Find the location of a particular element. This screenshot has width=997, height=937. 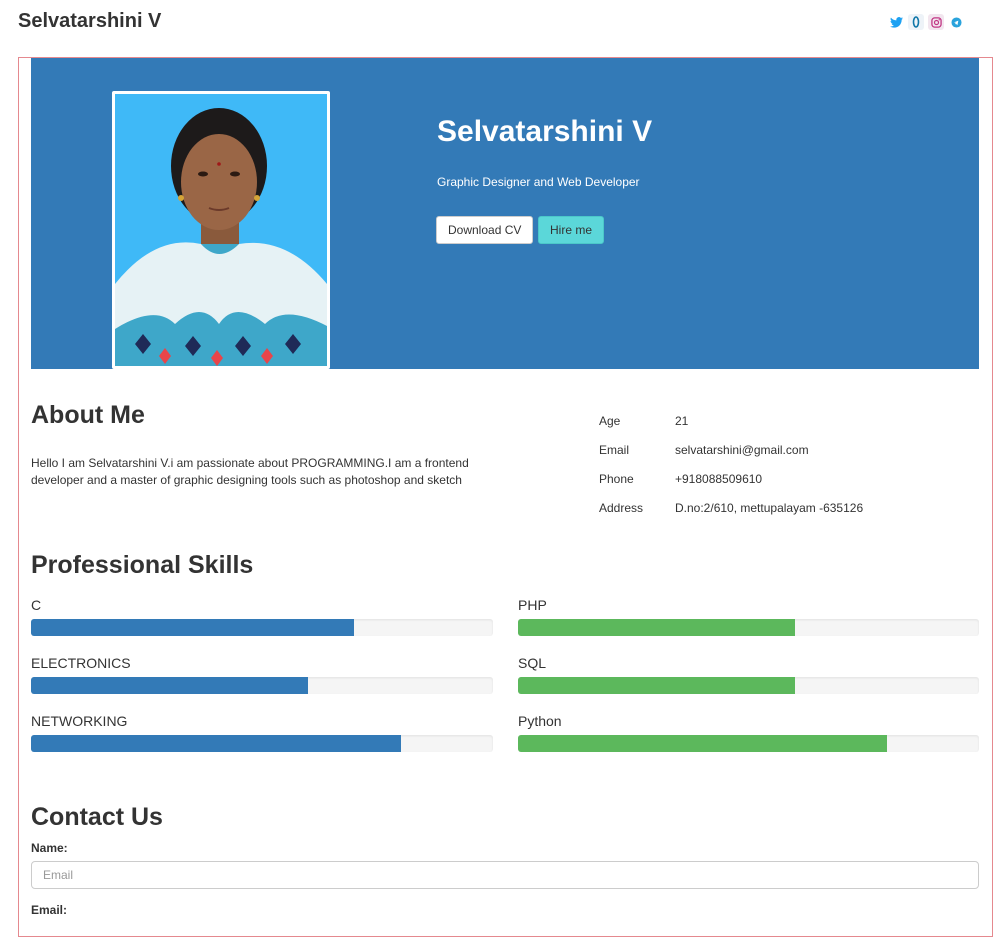

skill-c: C is located at coordinates (262, 616).